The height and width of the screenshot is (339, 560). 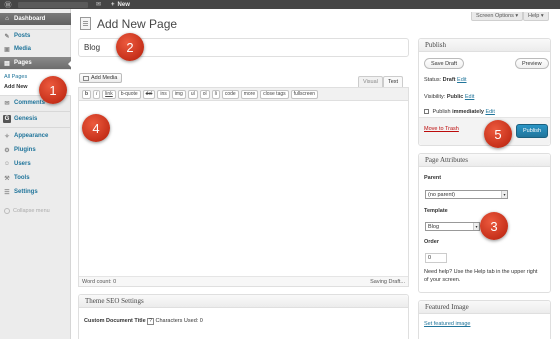 What do you see at coordinates (120, 5) in the screenshot?
I see `new-content-button: + New` at bounding box center [120, 5].